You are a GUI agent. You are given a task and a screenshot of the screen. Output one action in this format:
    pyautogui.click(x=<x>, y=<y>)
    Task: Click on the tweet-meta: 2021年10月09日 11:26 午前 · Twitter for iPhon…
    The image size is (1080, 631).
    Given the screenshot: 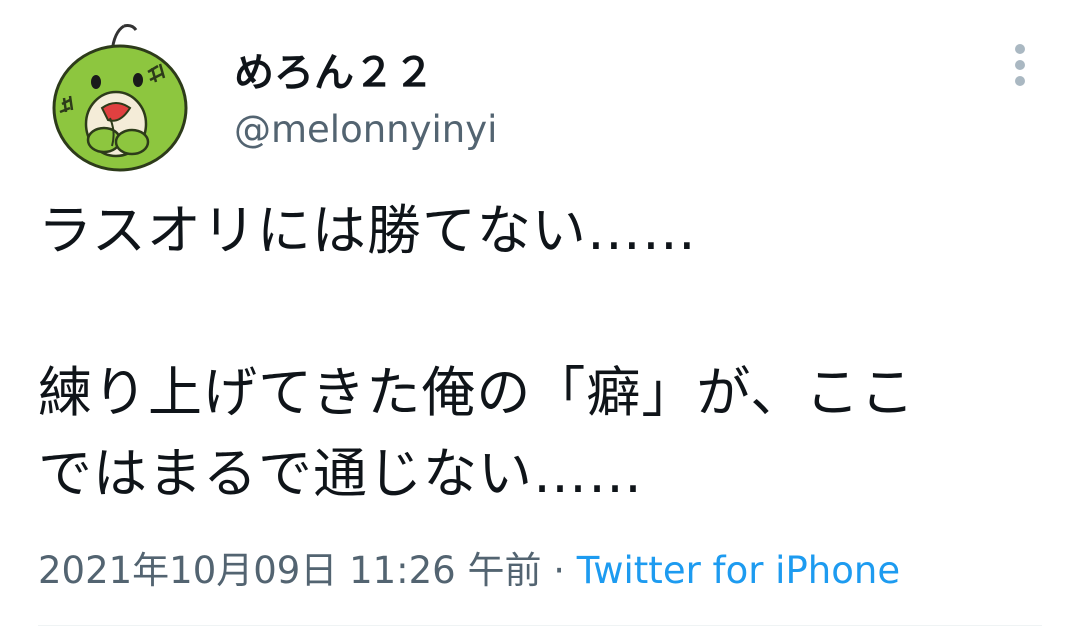 What is the action you would take?
    pyautogui.click(x=469, y=567)
    